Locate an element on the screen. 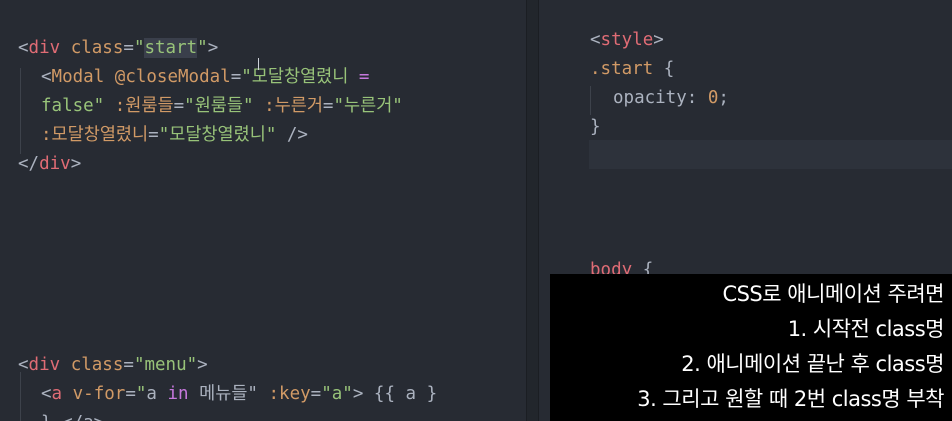  event-binding: @closeModal is located at coordinates (172, 77).